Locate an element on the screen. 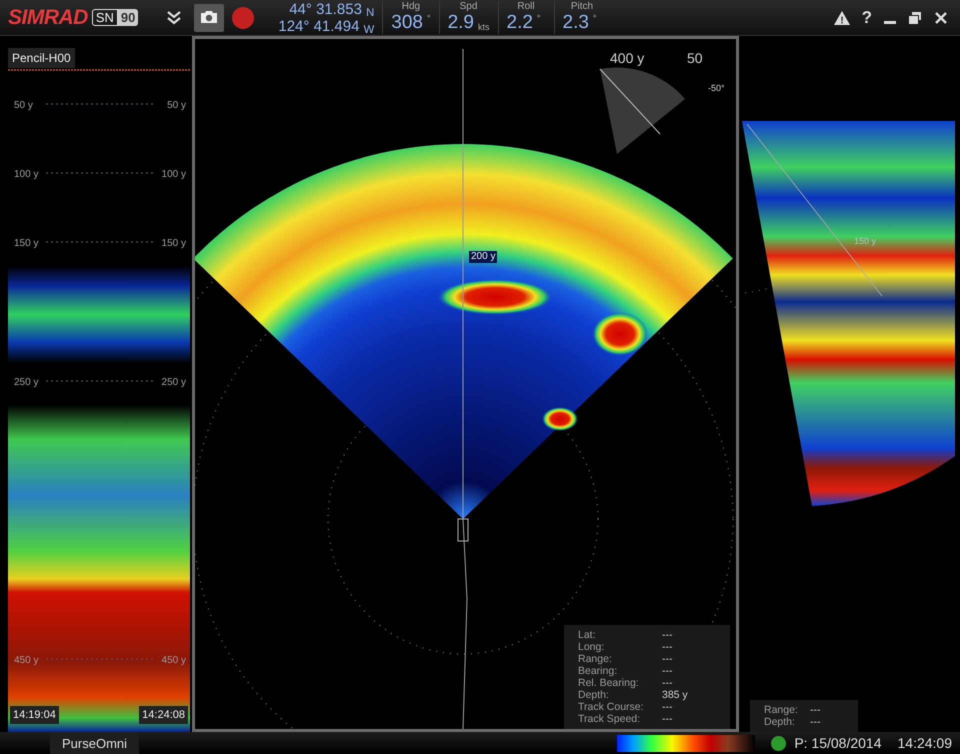 The image size is (960, 754). end-time: 14:24:08 is located at coordinates (163, 715).